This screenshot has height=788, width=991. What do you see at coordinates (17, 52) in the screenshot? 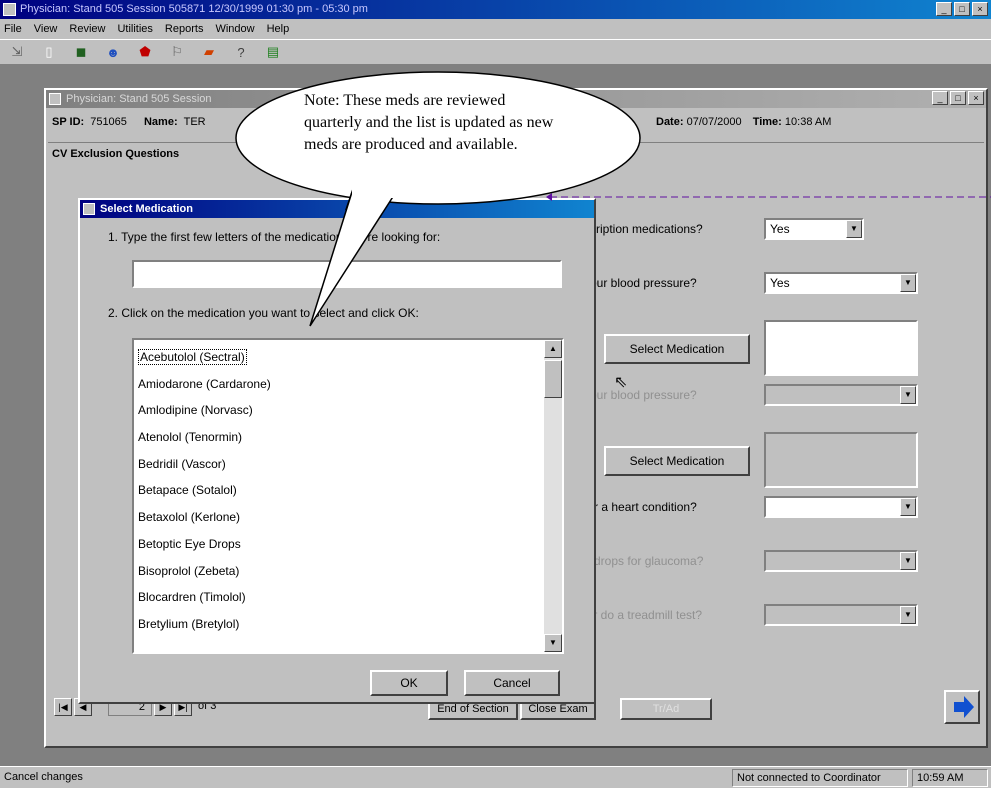
I see `exit-icon: ⇲` at bounding box center [17, 52].